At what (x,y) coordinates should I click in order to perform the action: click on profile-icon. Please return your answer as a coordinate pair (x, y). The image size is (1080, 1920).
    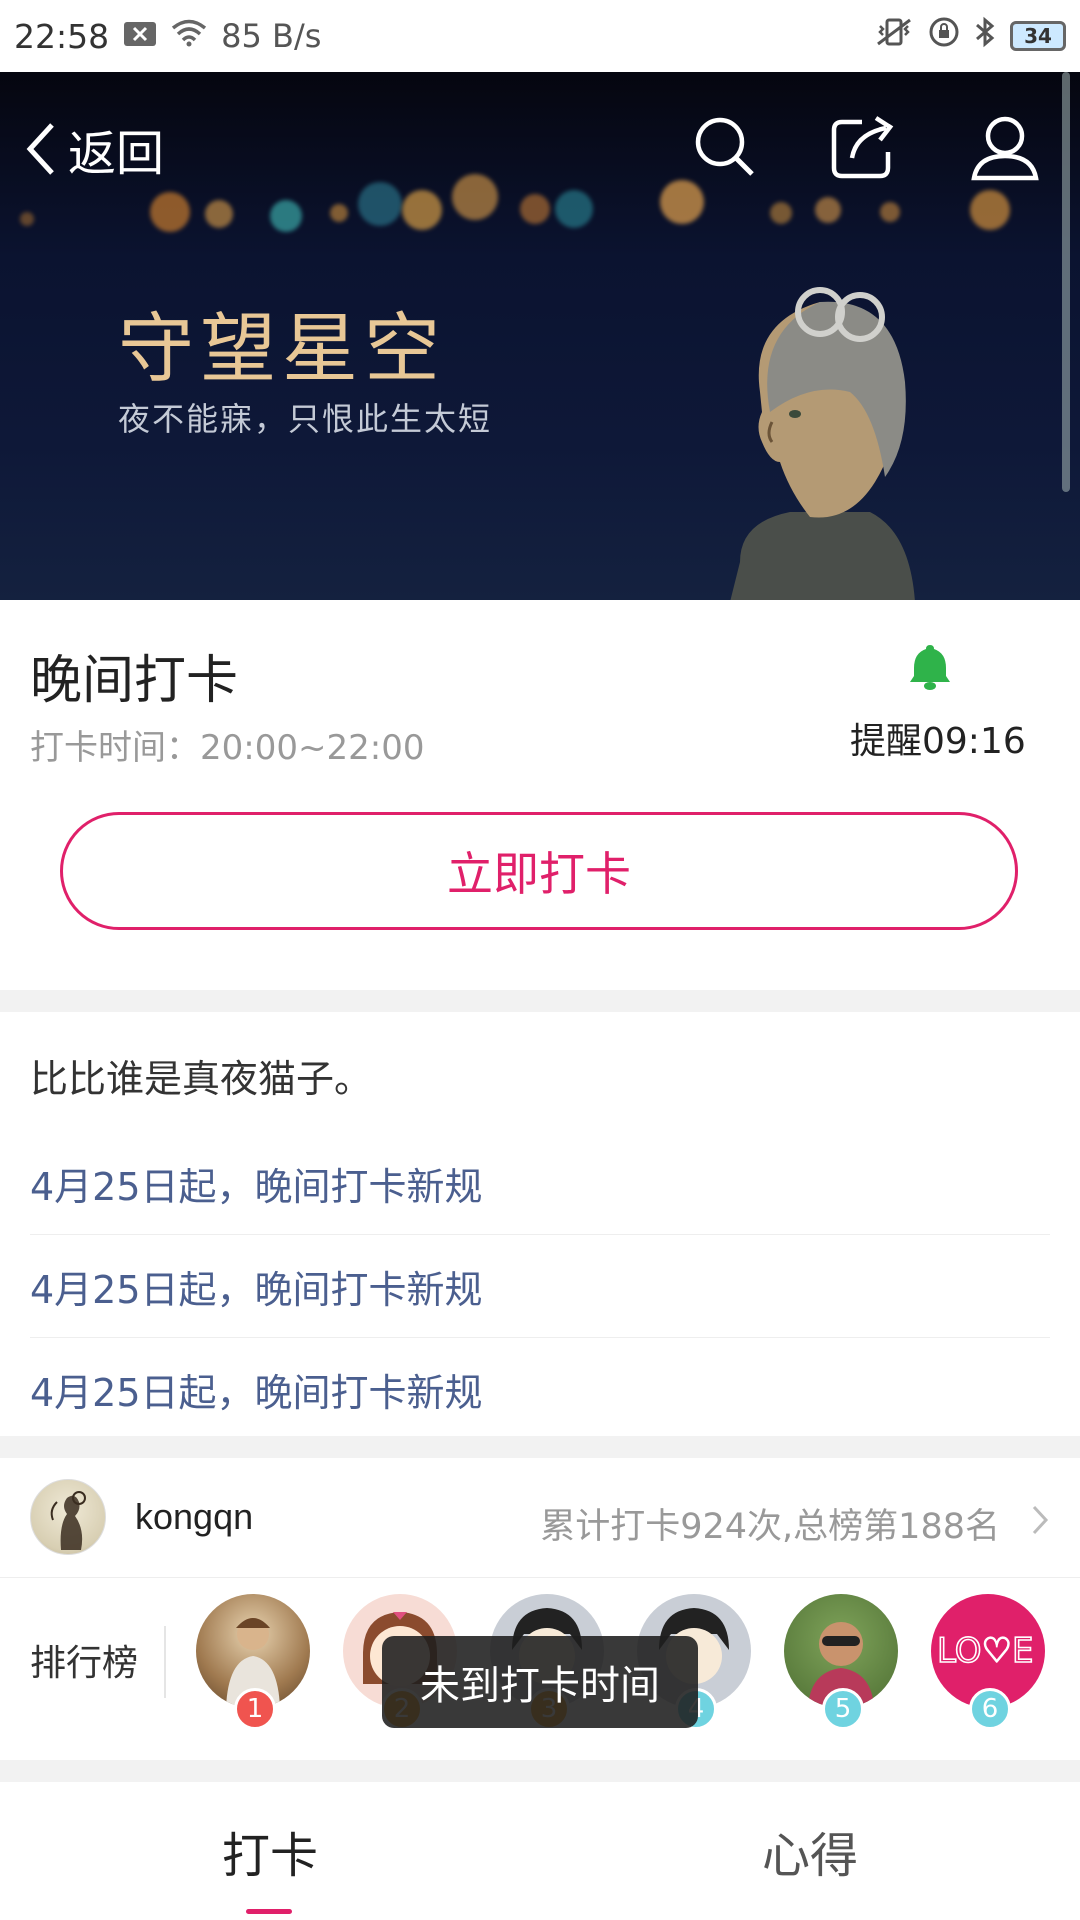
    Looking at the image, I should click on (1005, 147).